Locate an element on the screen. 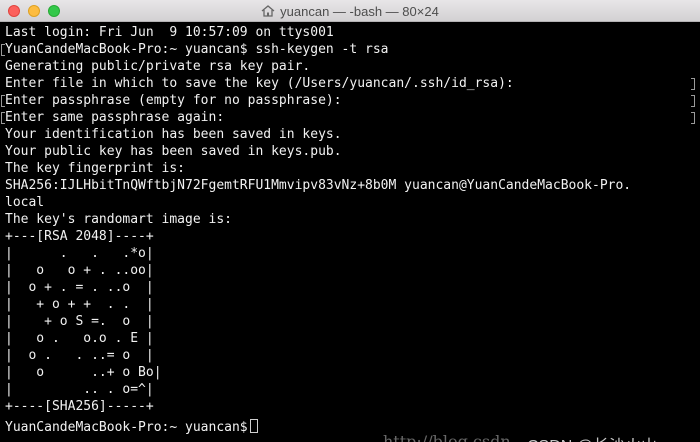 This screenshot has width=700, height=442. prompt-text: YuanCandeMacBook-Pro:~ yuancan$ is located at coordinates (126, 427).